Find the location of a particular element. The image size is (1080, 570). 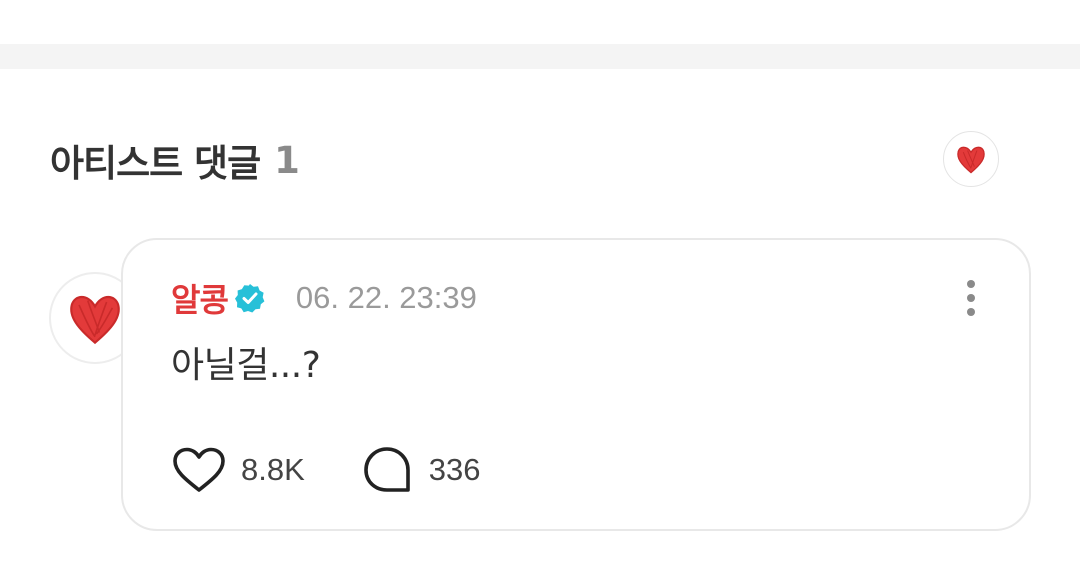

comment-header: 알콩 06. 22. 23:39 is located at coordinates (324, 298).